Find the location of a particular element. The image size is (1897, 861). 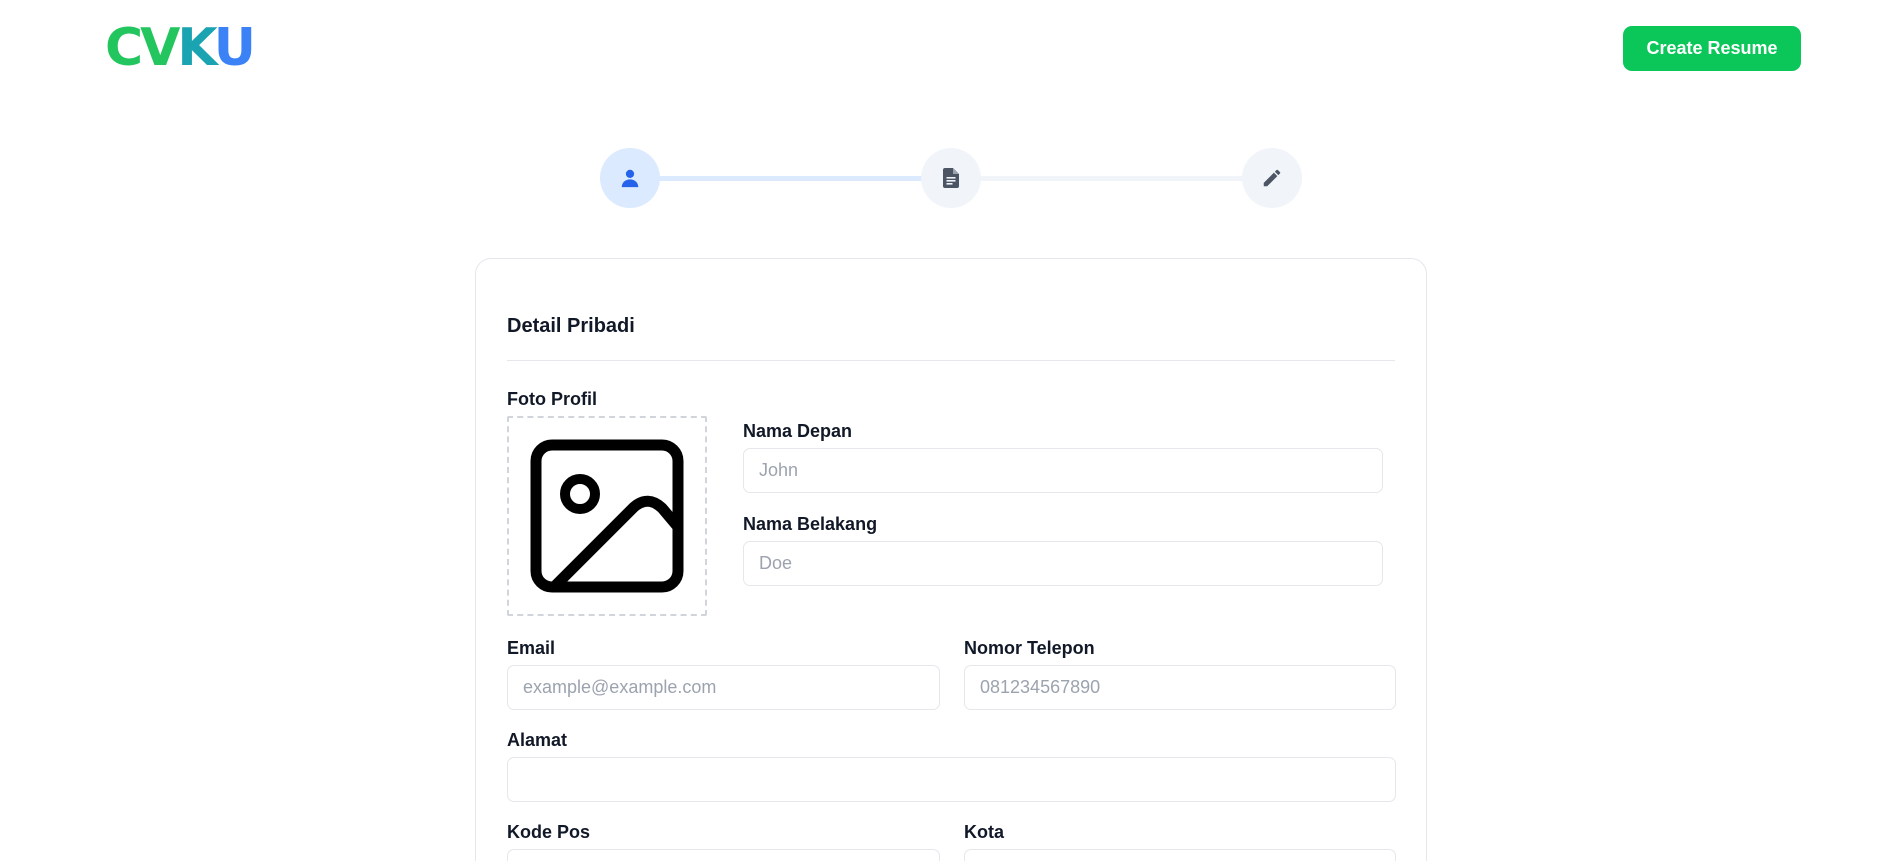

progress-stepper is located at coordinates (951, 178).